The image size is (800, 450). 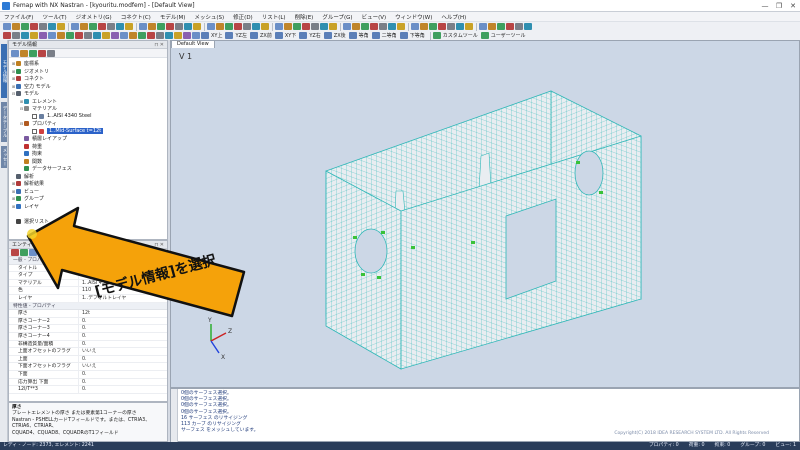 I want to click on menu-connect: コネクト(C), so click(x=136, y=17).